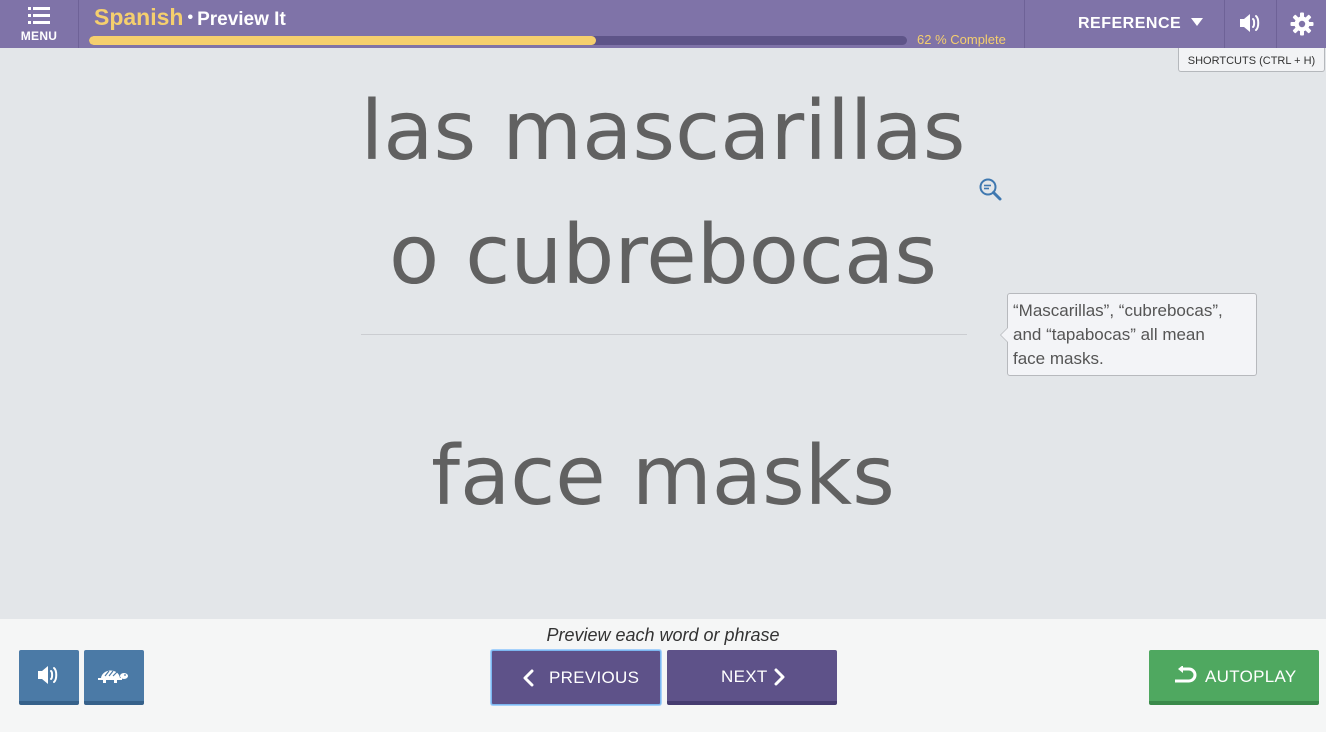 Image resolution: width=1326 pixels, height=732 pixels. What do you see at coordinates (663, 635) in the screenshot?
I see `instruction-text: Preview each word or phrase` at bounding box center [663, 635].